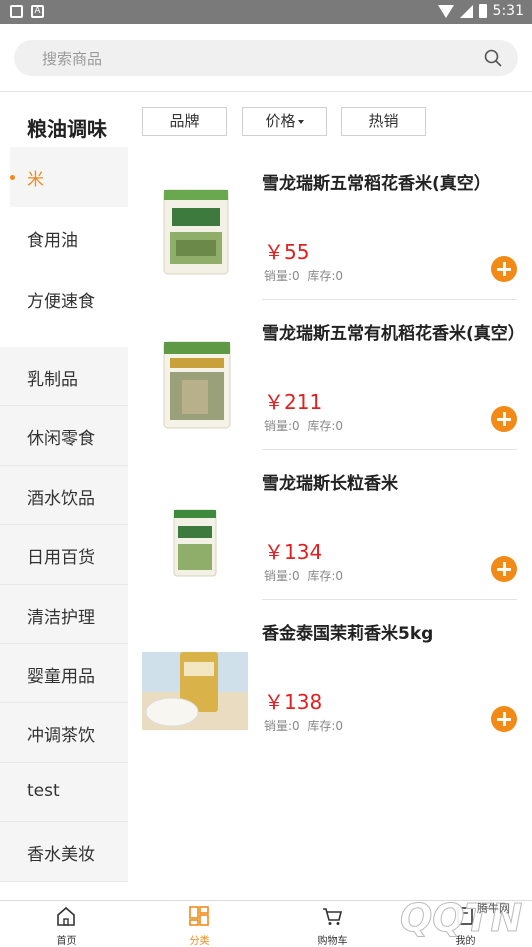  What do you see at coordinates (266, 12) in the screenshot?
I see `status-bar: A 5:31` at bounding box center [266, 12].